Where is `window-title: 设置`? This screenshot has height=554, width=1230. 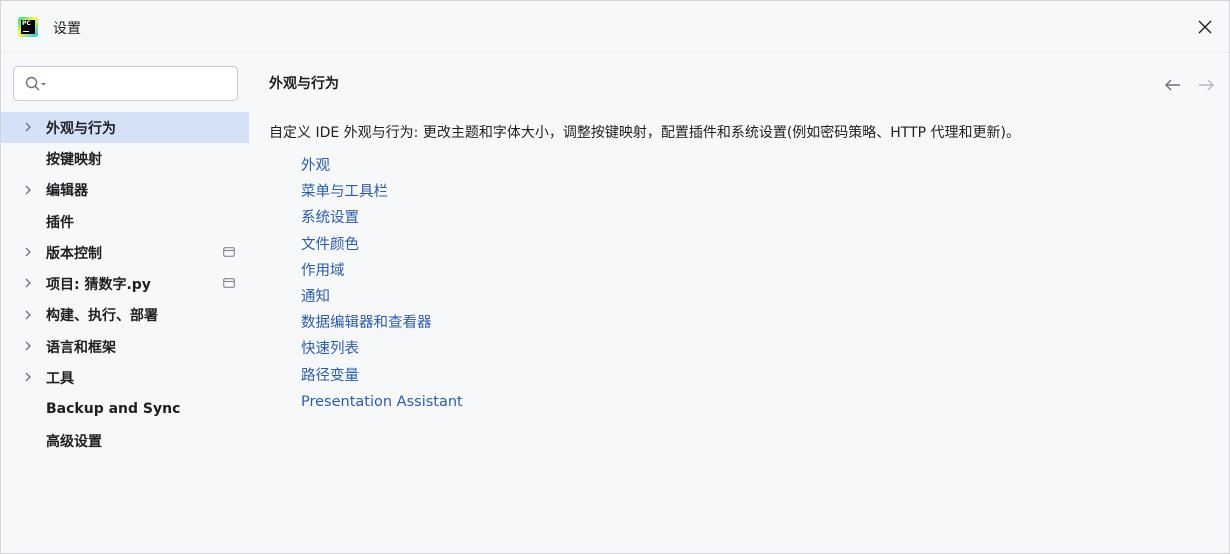 window-title: 设置 is located at coordinates (67, 29).